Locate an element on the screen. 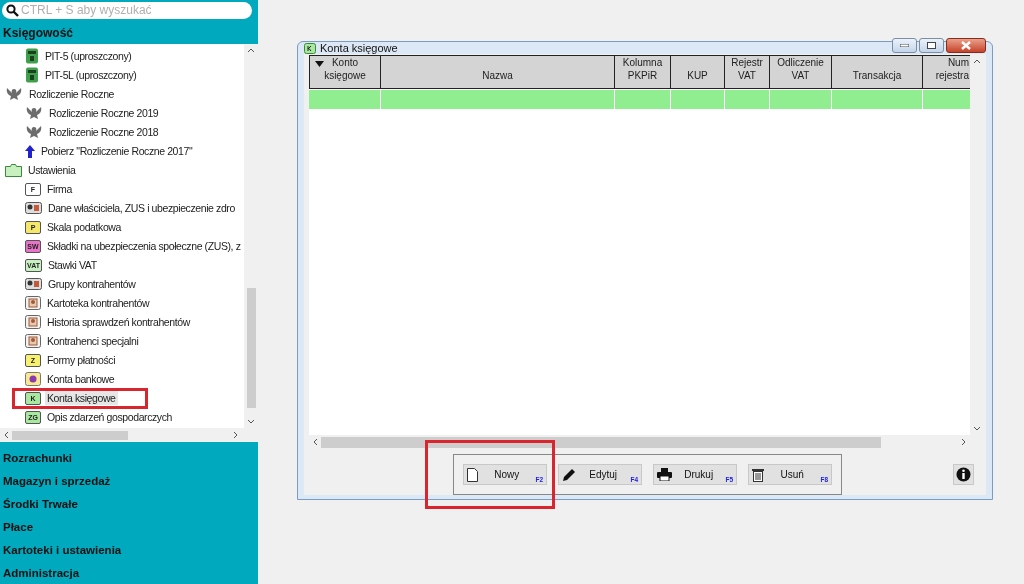  window-title: Konta księgowe is located at coordinates (359, 48).